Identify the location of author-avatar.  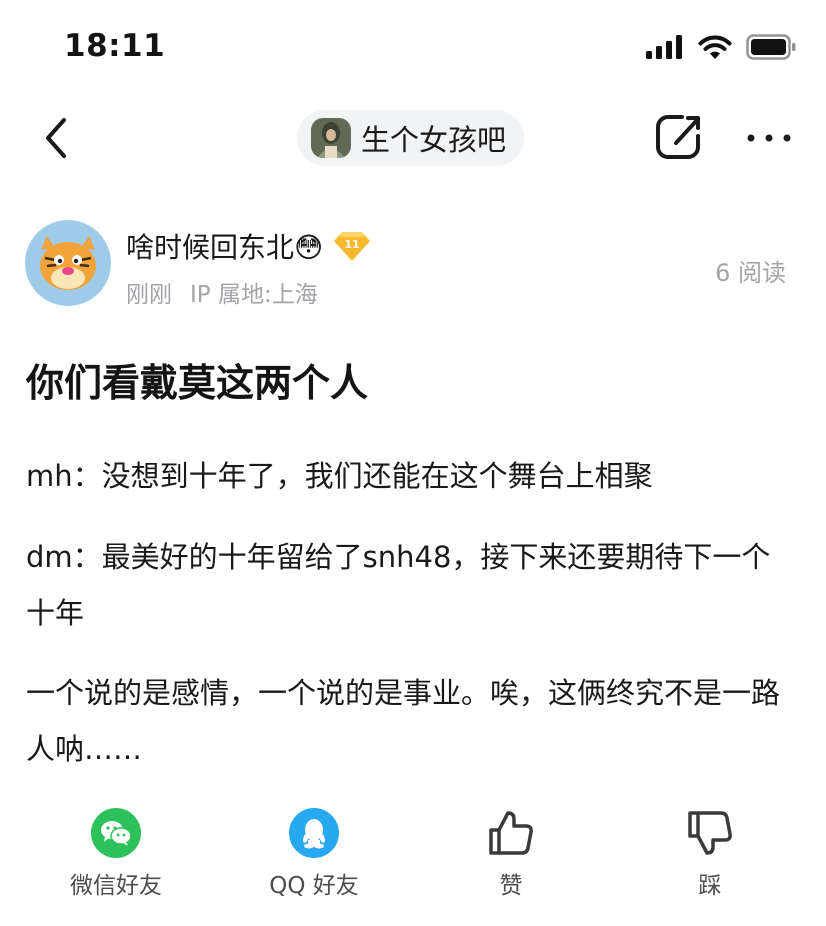
(68, 263).